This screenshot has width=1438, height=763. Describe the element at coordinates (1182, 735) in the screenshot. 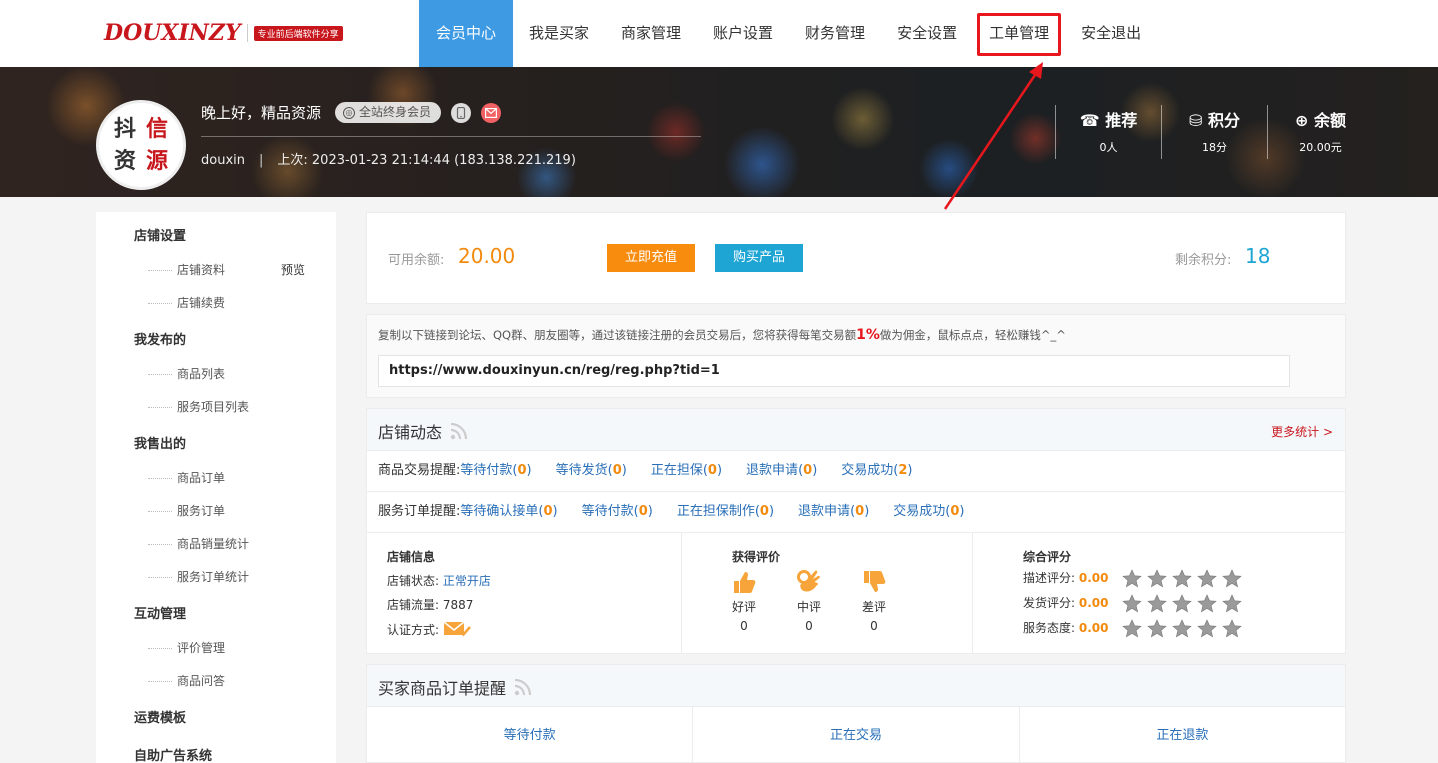

I see `buyer-refunding: 正在退款` at that location.